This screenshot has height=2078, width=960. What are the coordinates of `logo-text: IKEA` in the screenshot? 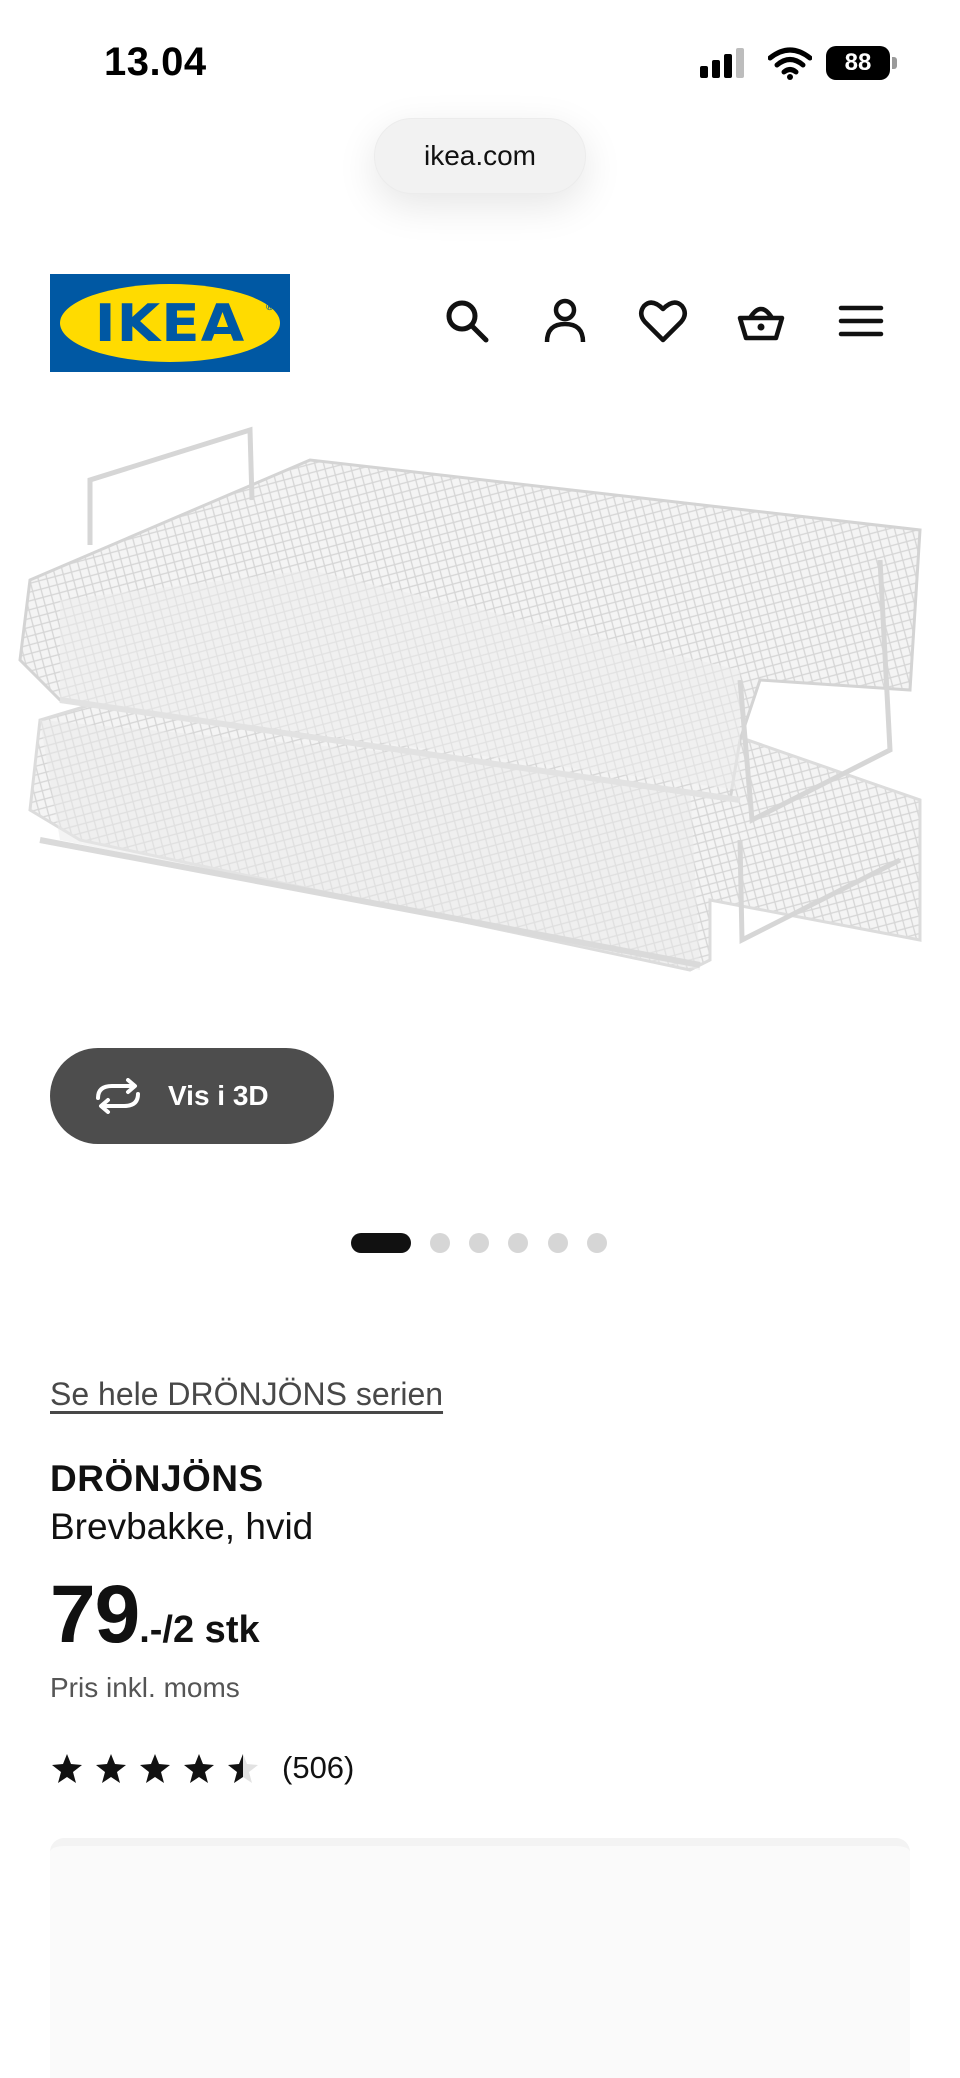 It's located at (170, 324).